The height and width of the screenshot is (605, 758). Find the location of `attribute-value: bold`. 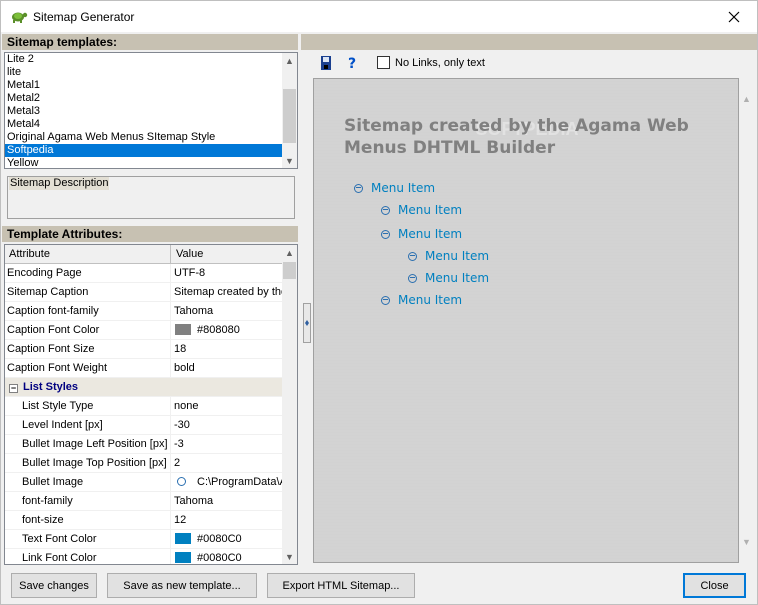

attribute-value: bold is located at coordinates (227, 368).